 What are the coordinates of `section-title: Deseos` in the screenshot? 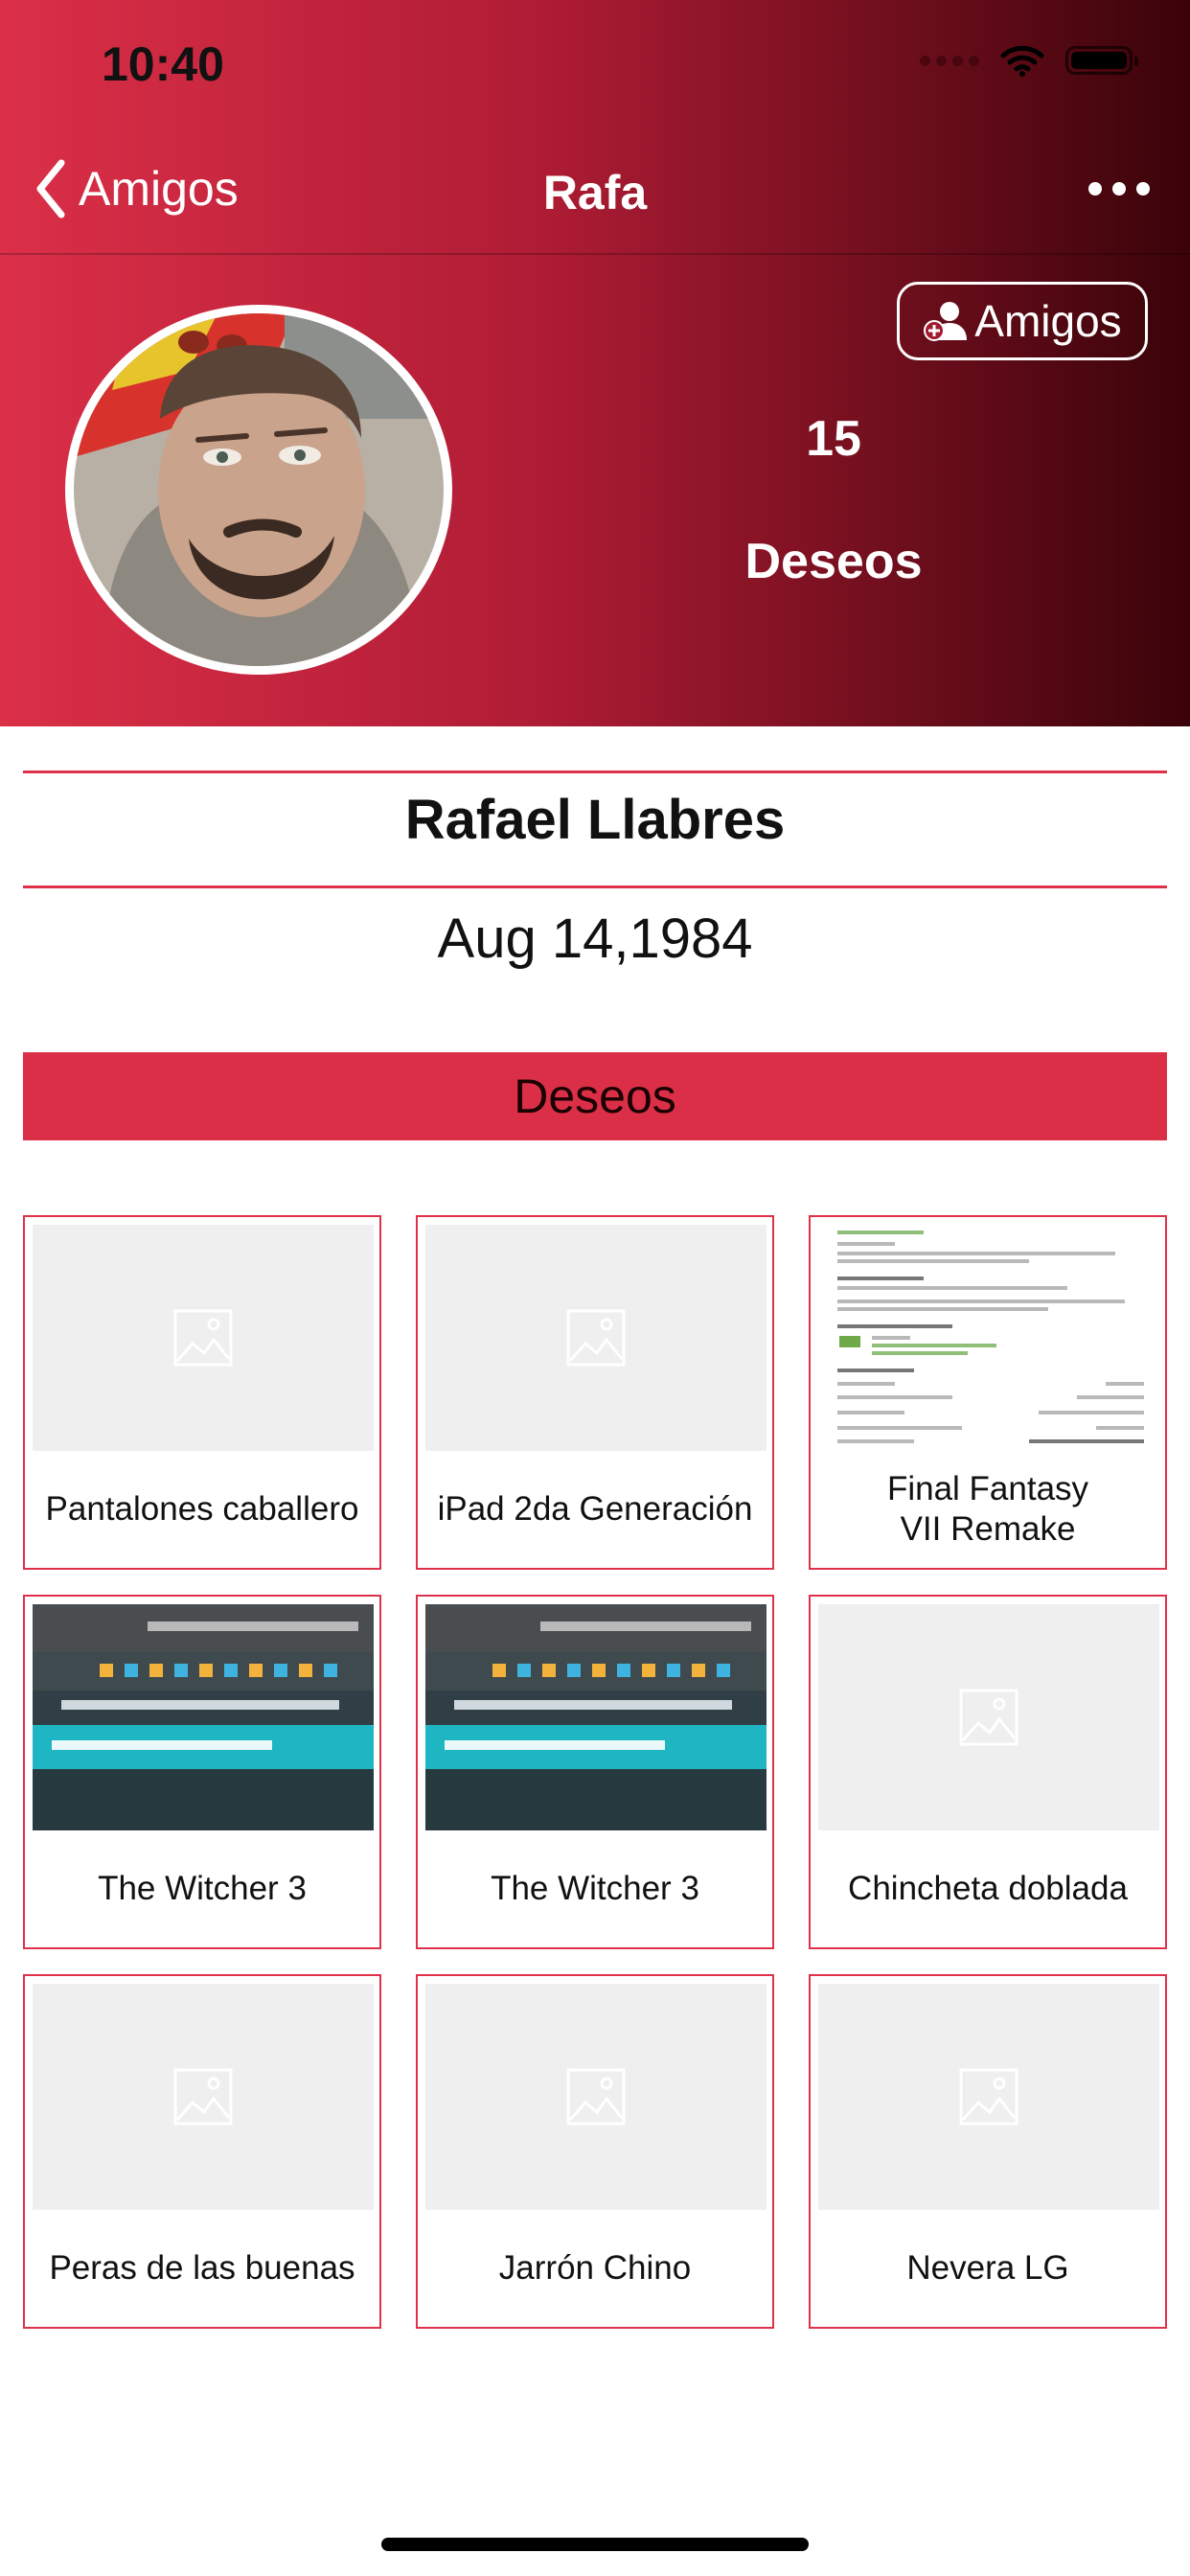 It's located at (595, 1096).